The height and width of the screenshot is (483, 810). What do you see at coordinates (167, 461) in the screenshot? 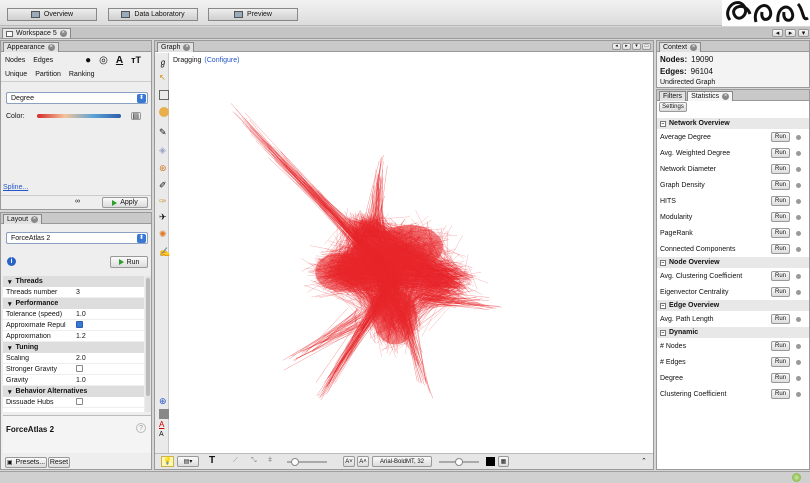
I see `lightbulb-icon: 💡` at bounding box center [167, 461].